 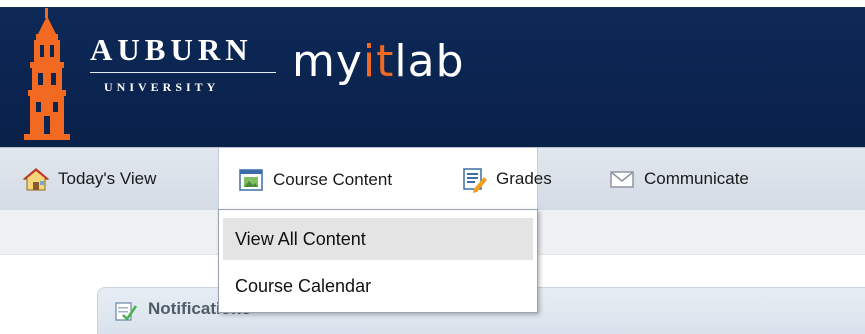 What do you see at coordinates (378, 286) in the screenshot?
I see `menu-item-course-calendar: Course Calendar` at bounding box center [378, 286].